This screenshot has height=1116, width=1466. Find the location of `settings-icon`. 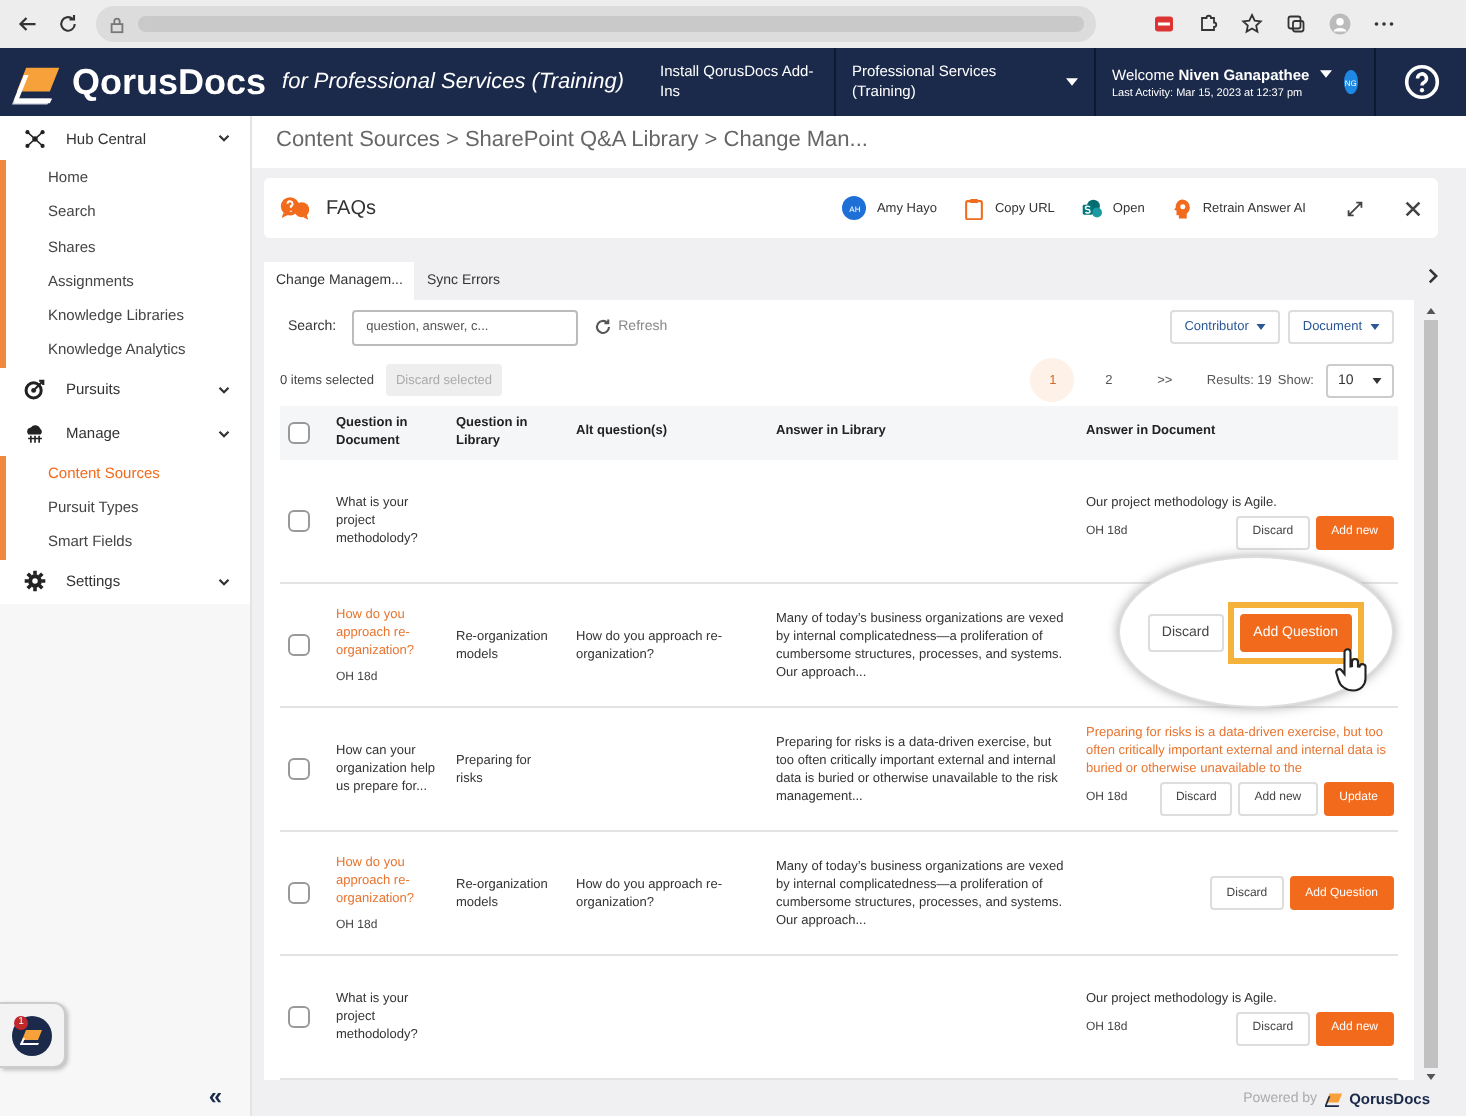

settings-icon is located at coordinates (35, 581).